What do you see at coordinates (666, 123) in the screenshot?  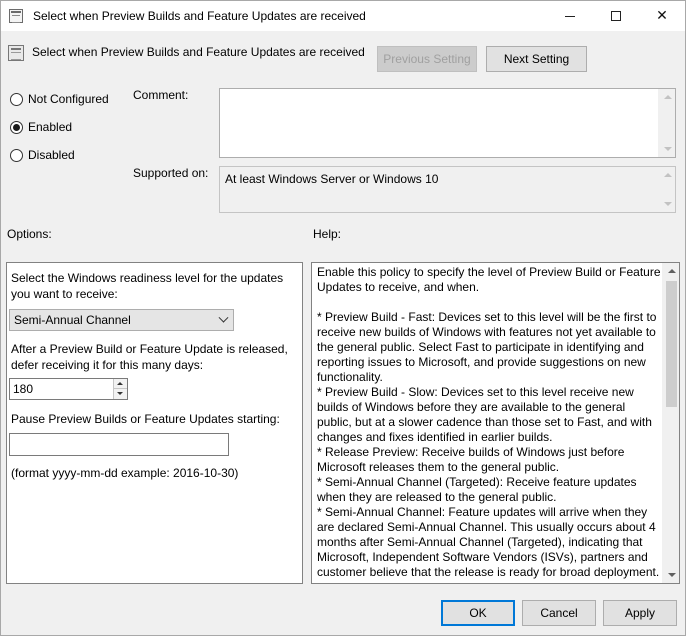 I see `comment-scrollbar` at bounding box center [666, 123].